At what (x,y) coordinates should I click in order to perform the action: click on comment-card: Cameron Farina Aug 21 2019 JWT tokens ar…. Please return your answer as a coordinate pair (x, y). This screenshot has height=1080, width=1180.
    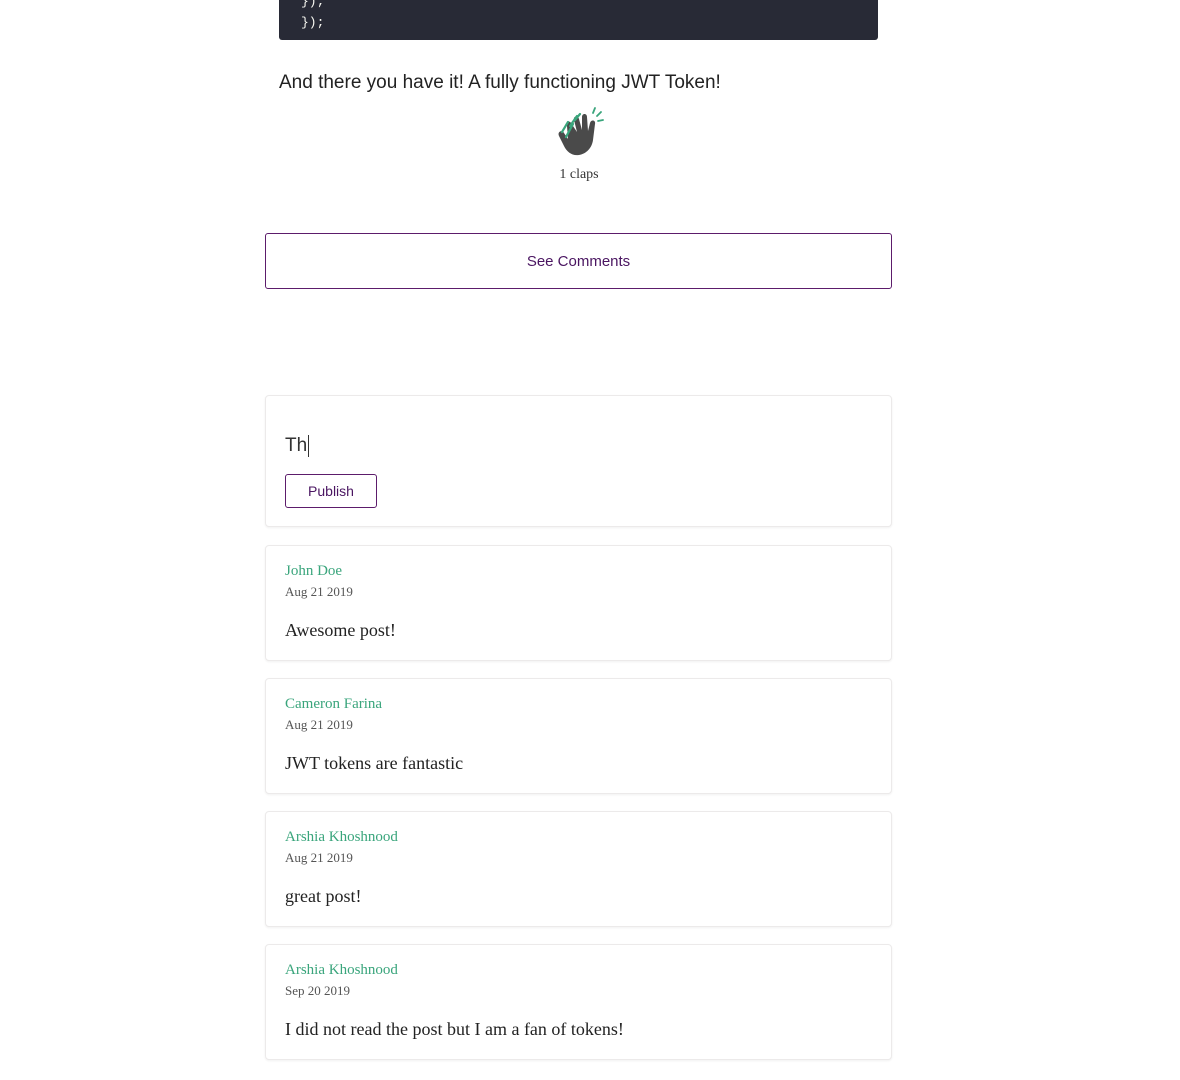
    Looking at the image, I should click on (578, 736).